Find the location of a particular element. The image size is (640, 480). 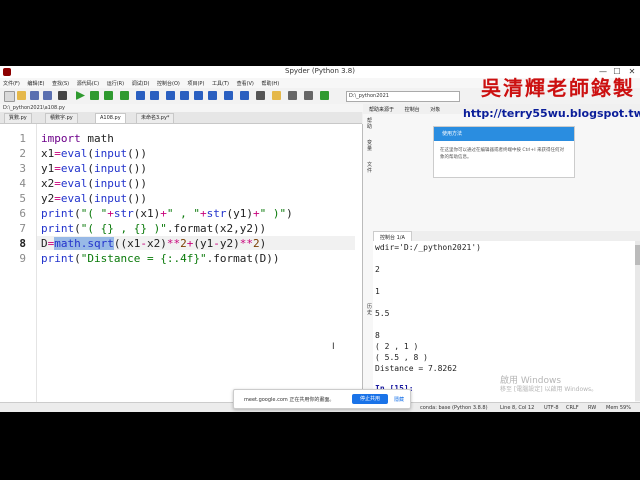

menu-file: 文件(F) is located at coordinates (11, 82).